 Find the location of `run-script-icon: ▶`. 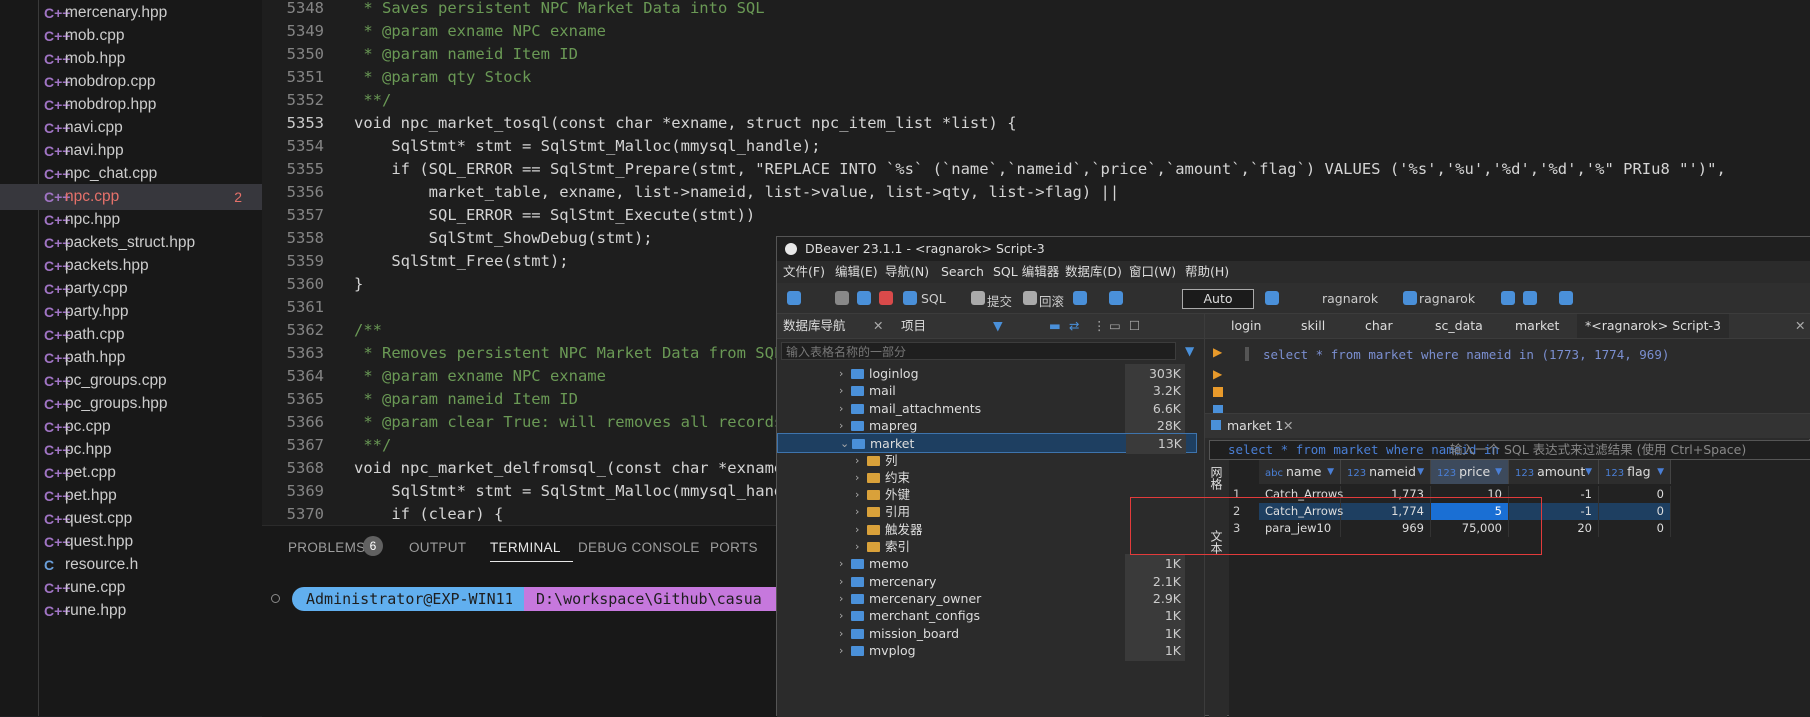

run-script-icon: ▶ is located at coordinates (1217, 374).